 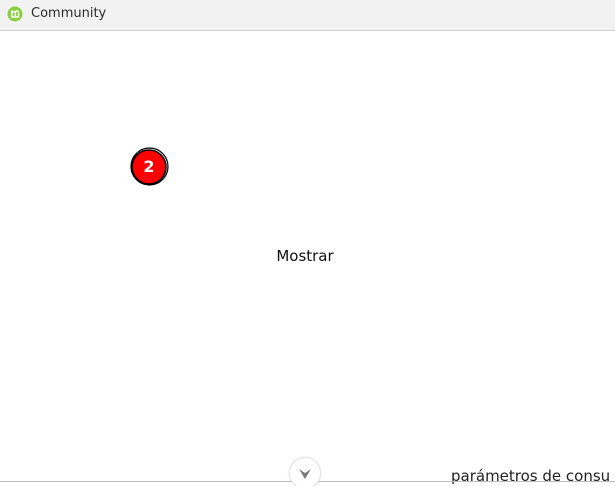 I want to click on step-number-badge: 2, so click(x=150, y=167).